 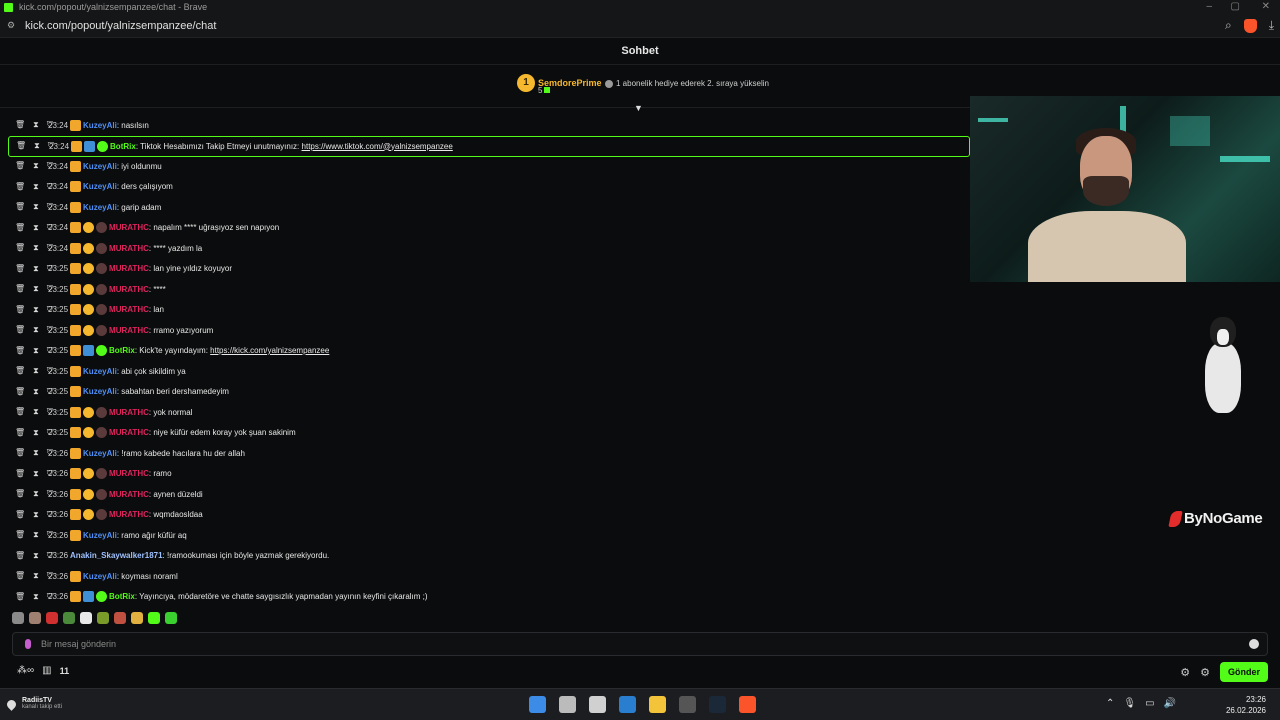 What do you see at coordinates (567, 704) in the screenshot?
I see `task-view-icon` at bounding box center [567, 704].